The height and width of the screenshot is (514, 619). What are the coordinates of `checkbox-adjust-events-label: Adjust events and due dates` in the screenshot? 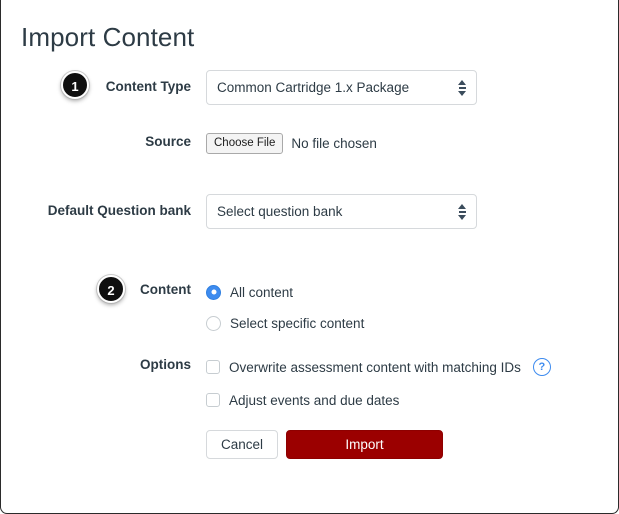 It's located at (314, 400).